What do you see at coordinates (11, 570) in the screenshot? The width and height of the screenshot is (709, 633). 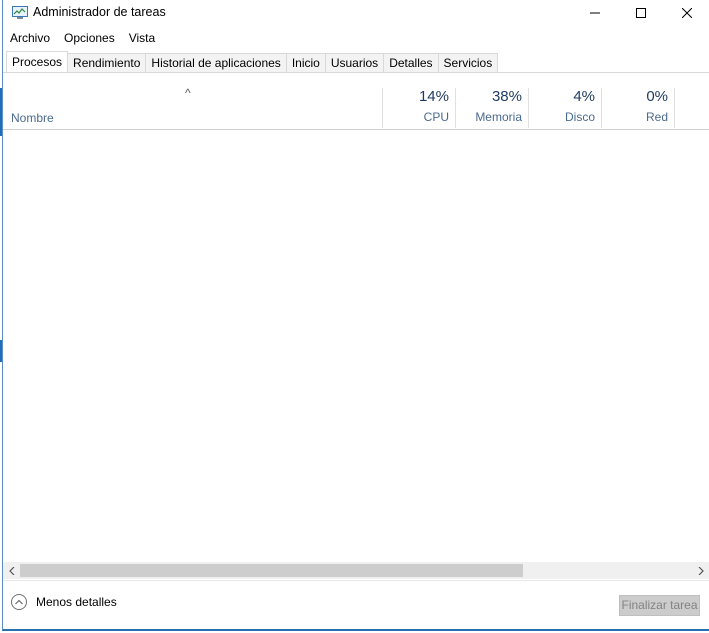 I see `scroll-left-icon` at bounding box center [11, 570].